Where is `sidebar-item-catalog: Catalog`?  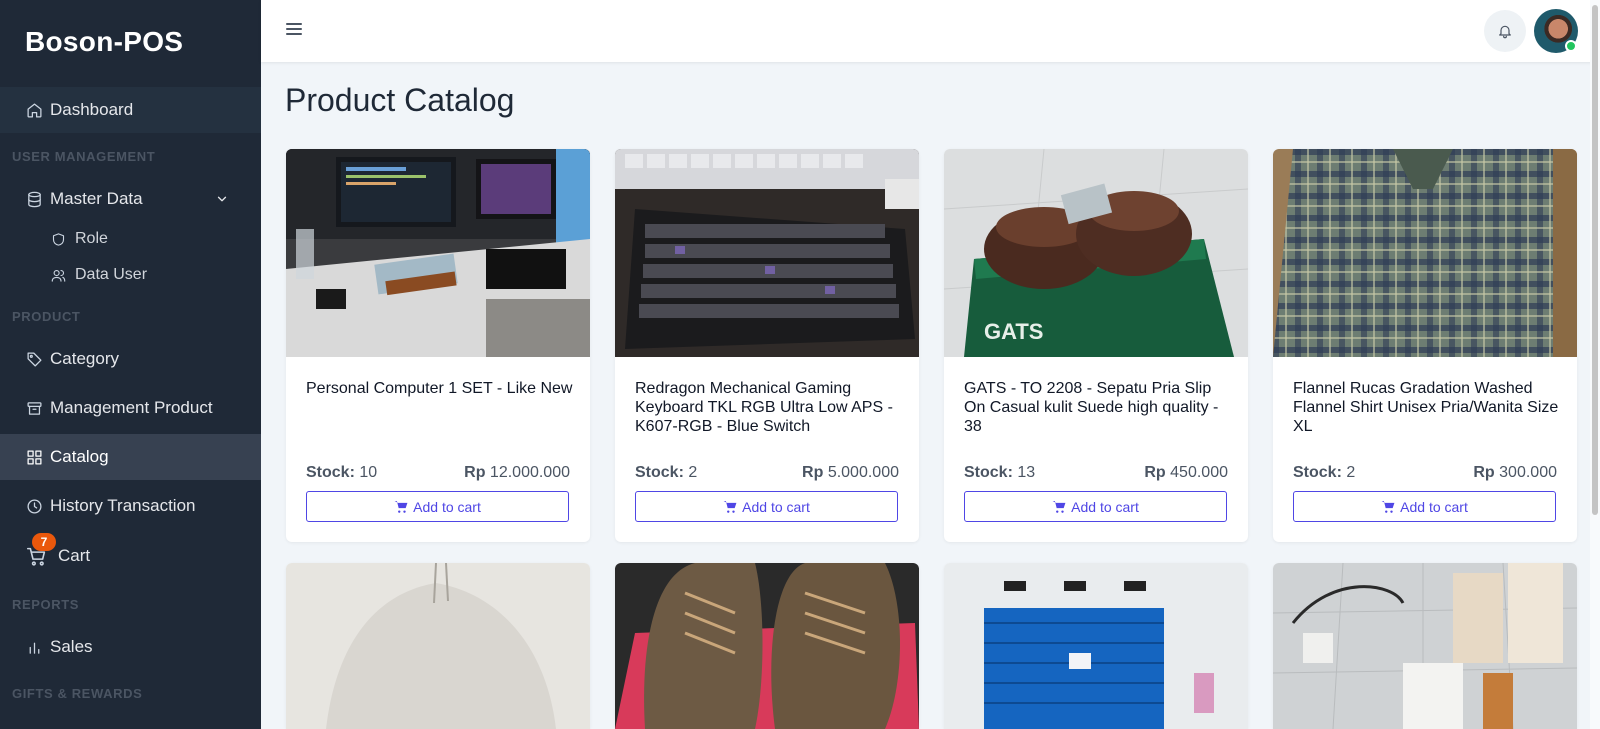 sidebar-item-catalog: Catalog is located at coordinates (130, 457).